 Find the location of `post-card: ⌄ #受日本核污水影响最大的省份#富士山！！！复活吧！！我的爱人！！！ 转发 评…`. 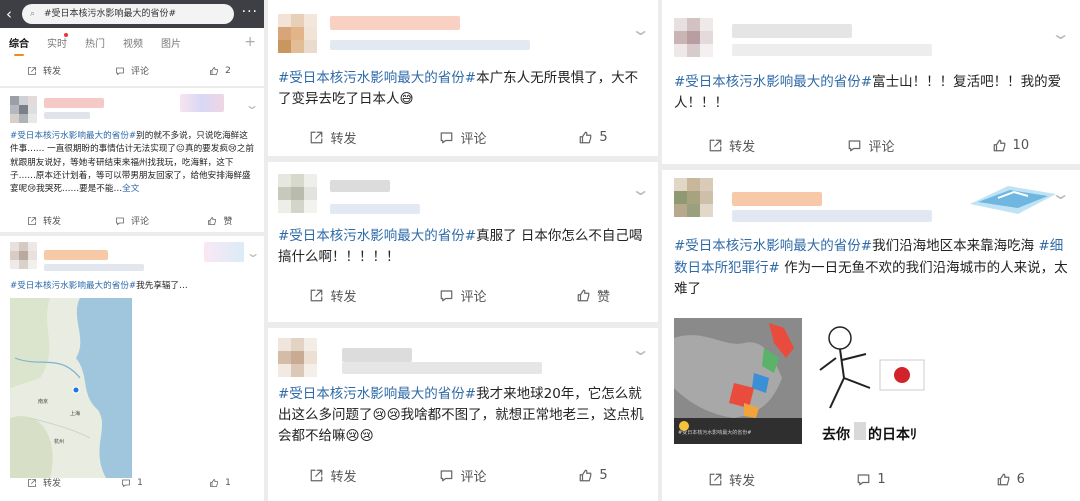

post-card: ⌄ #受日本核污水影响最大的省份#富士山！！！复活吧！！我的爱人！！！ 转发 评… is located at coordinates (871, 82).